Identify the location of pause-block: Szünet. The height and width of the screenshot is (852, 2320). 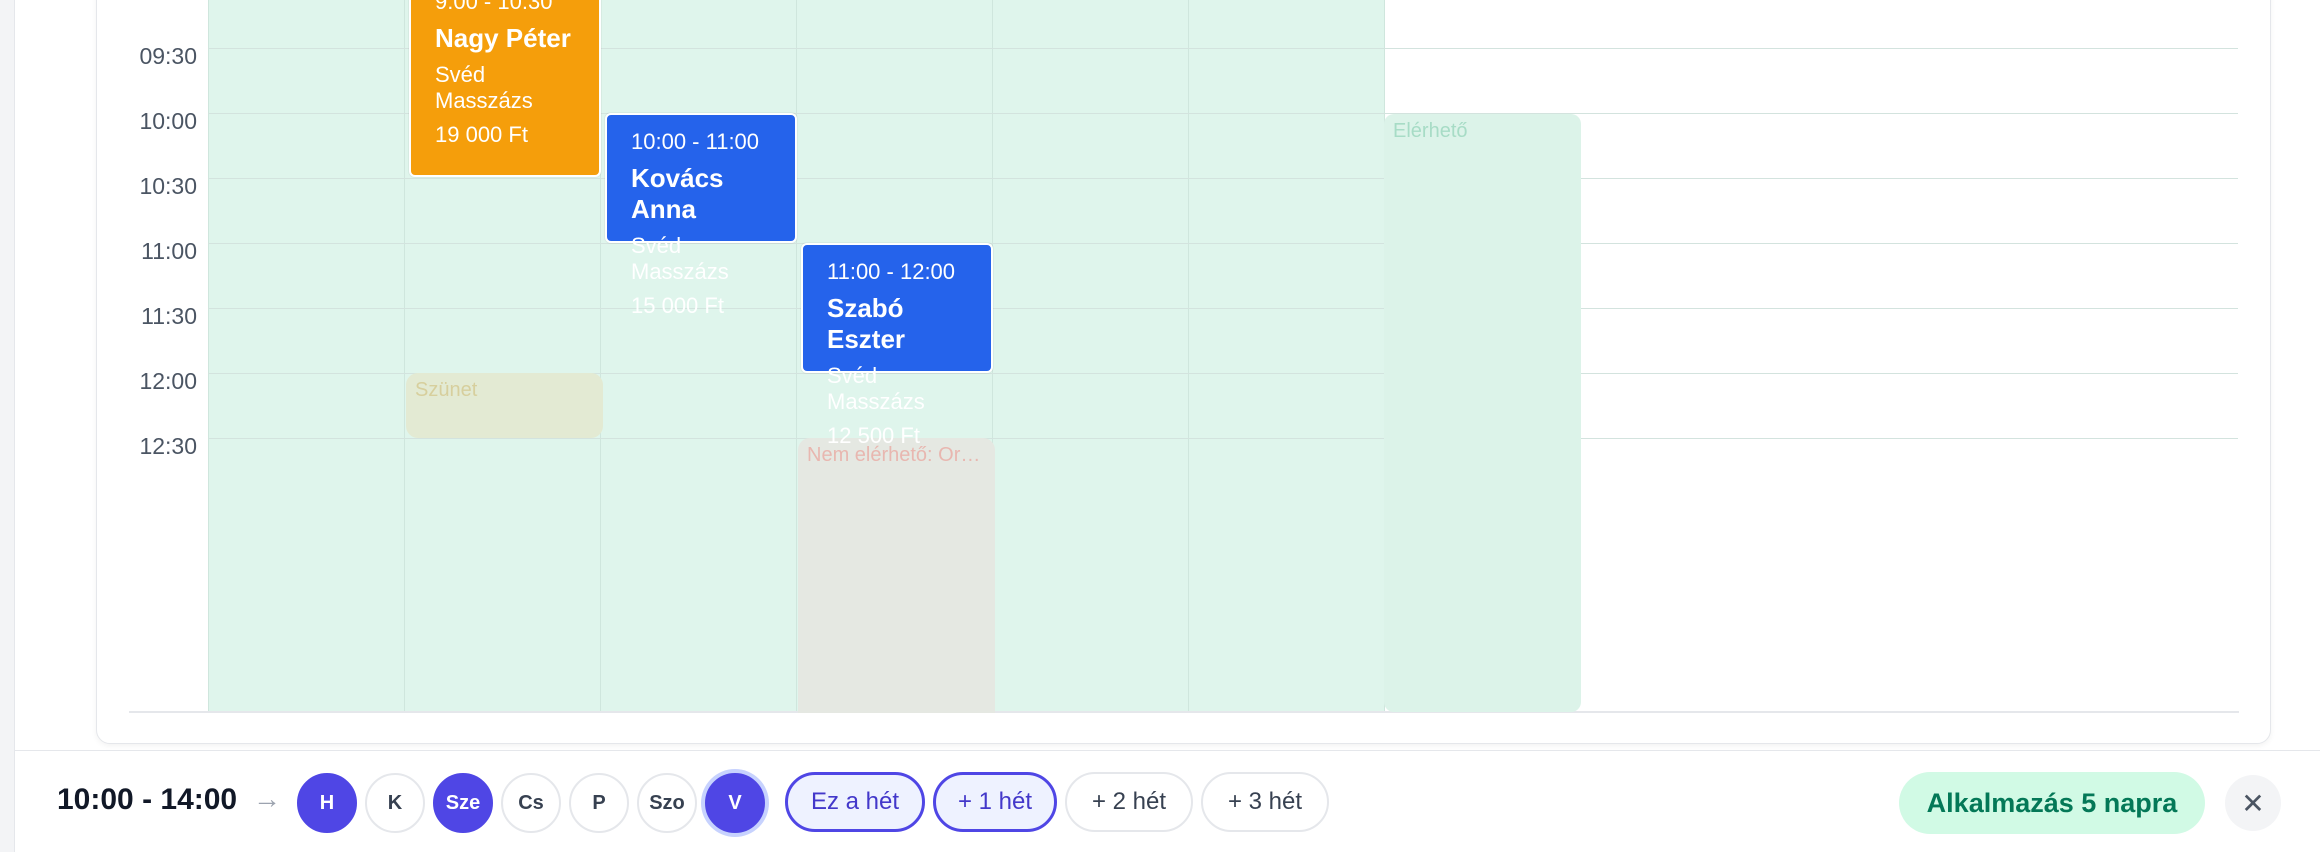
(504, 405).